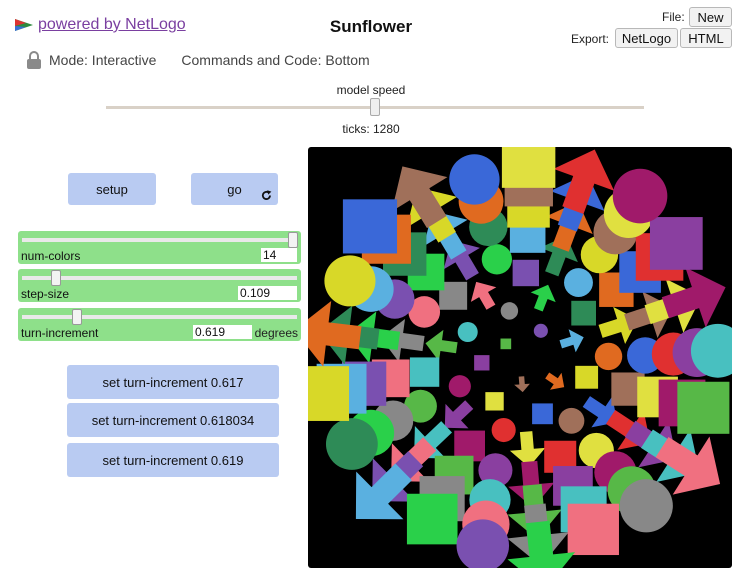  I want to click on set-turn-increment-0619-button: set turn-increment 0.619, so click(173, 460).